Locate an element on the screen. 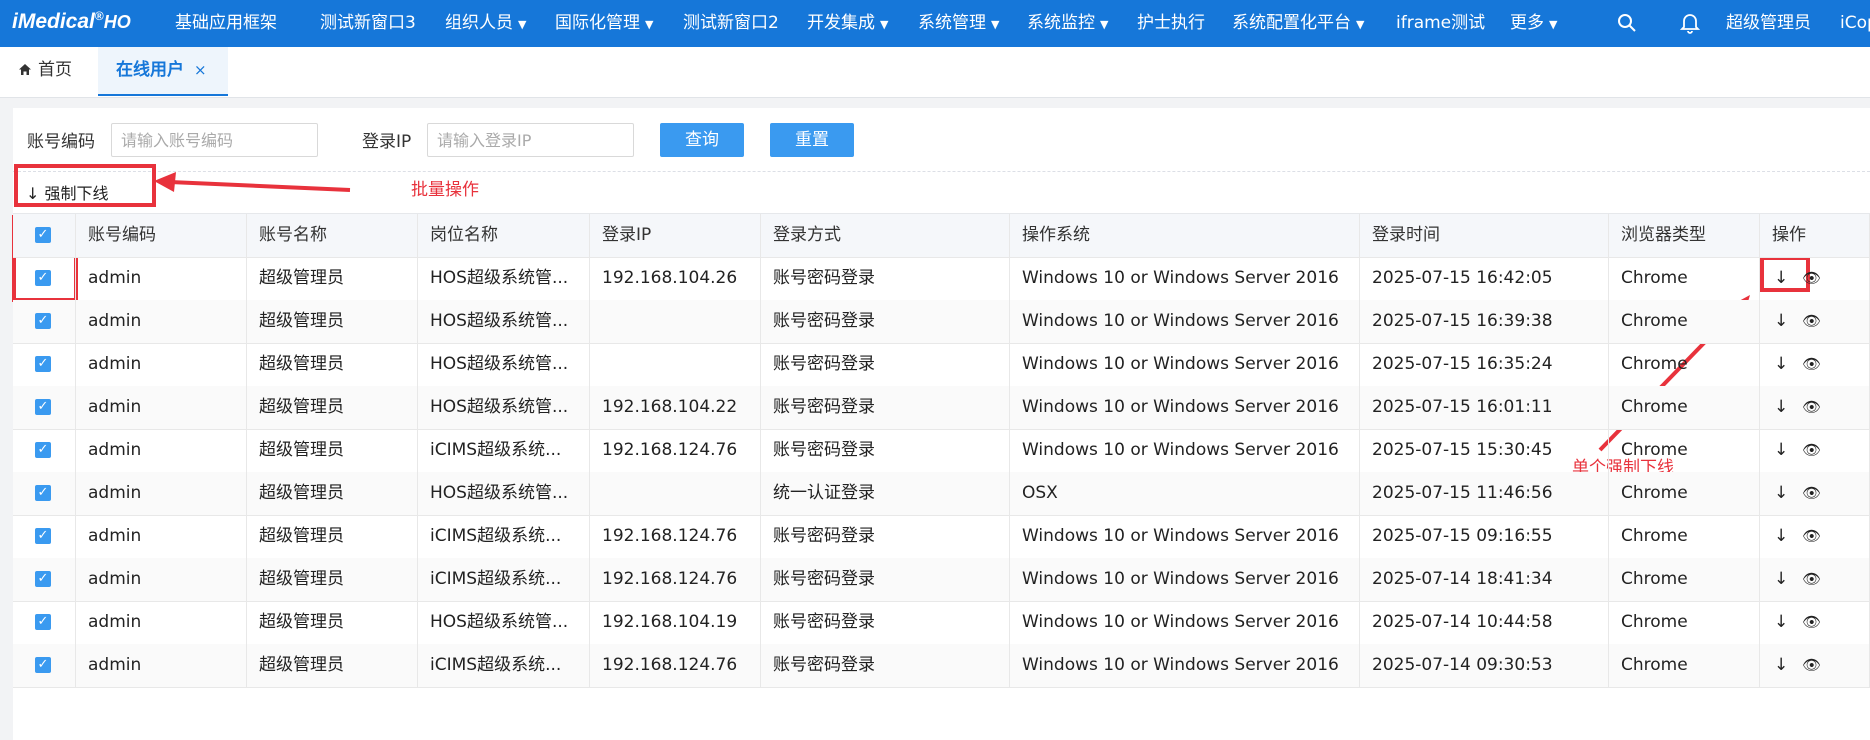 Image resolution: width=1870 pixels, height=740 pixels. nav-item-2: 组织人员 ▼ is located at coordinates (485, 23).